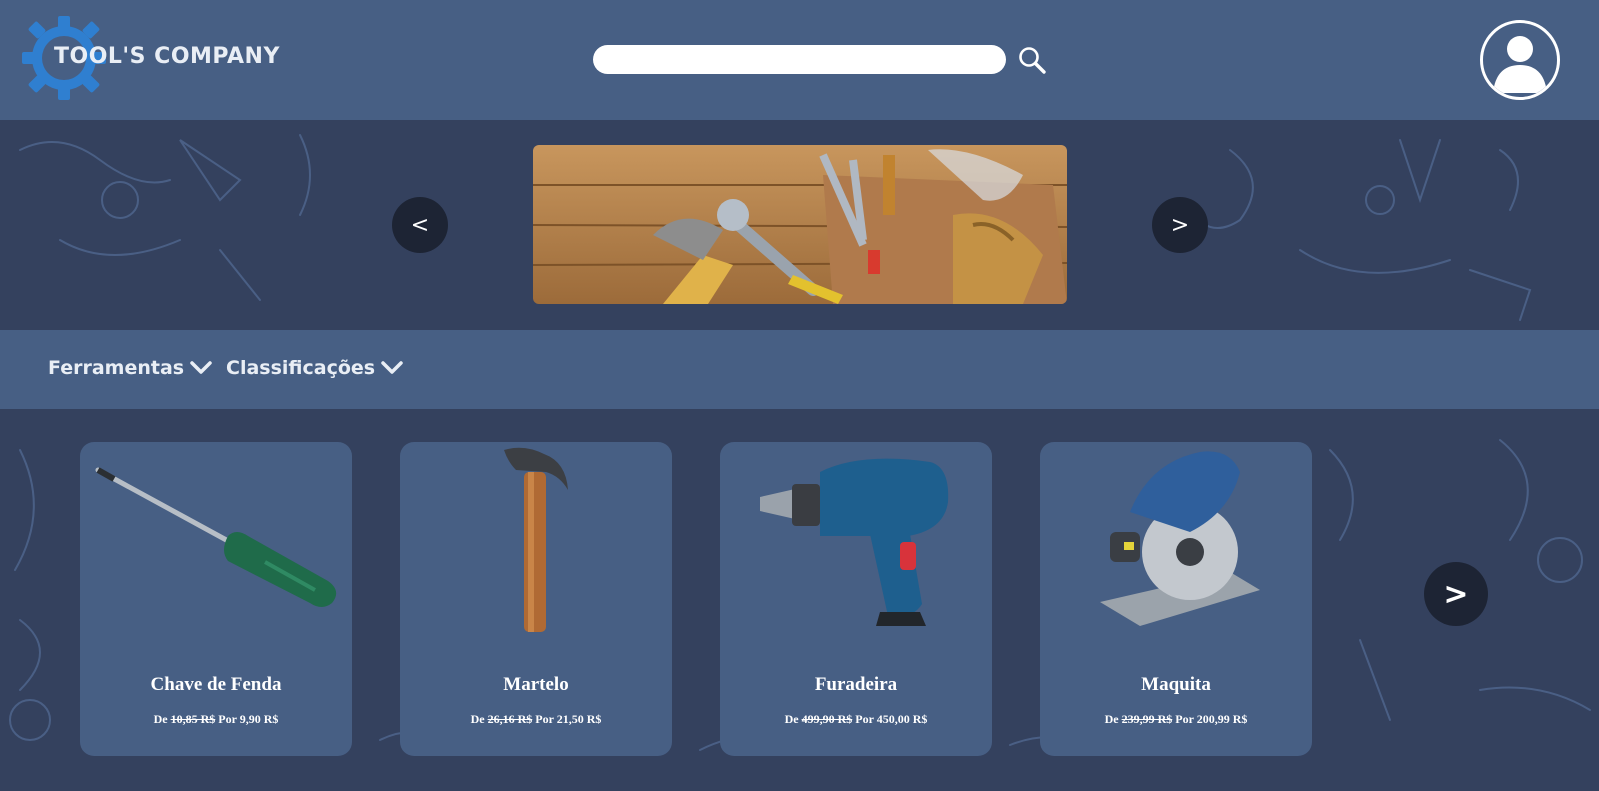 The image size is (1599, 791). I want to click on product-name: Martelo, so click(536, 684).